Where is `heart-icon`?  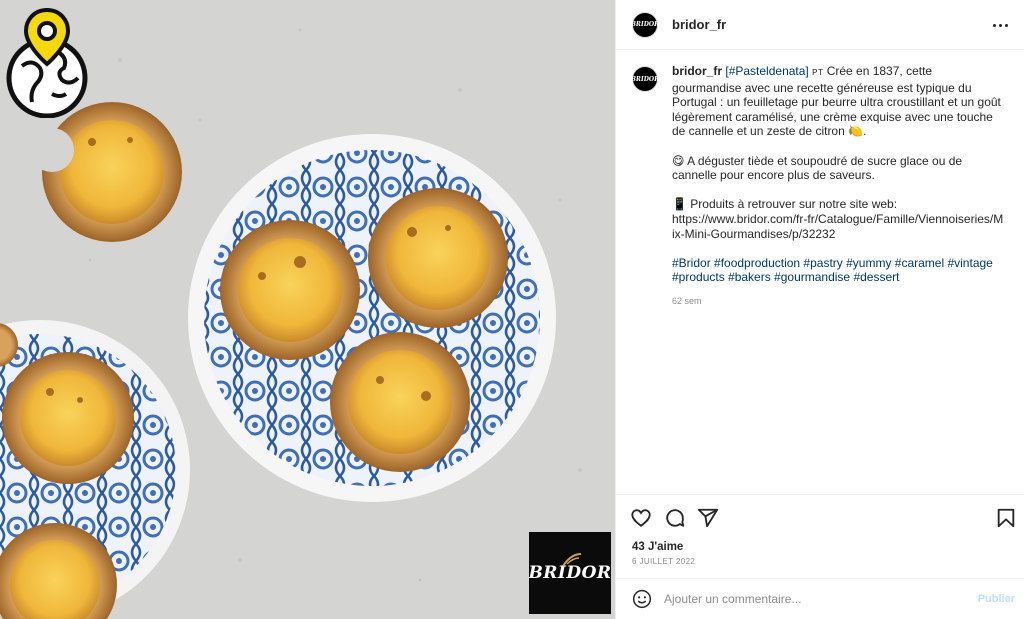
heart-icon is located at coordinates (641, 518).